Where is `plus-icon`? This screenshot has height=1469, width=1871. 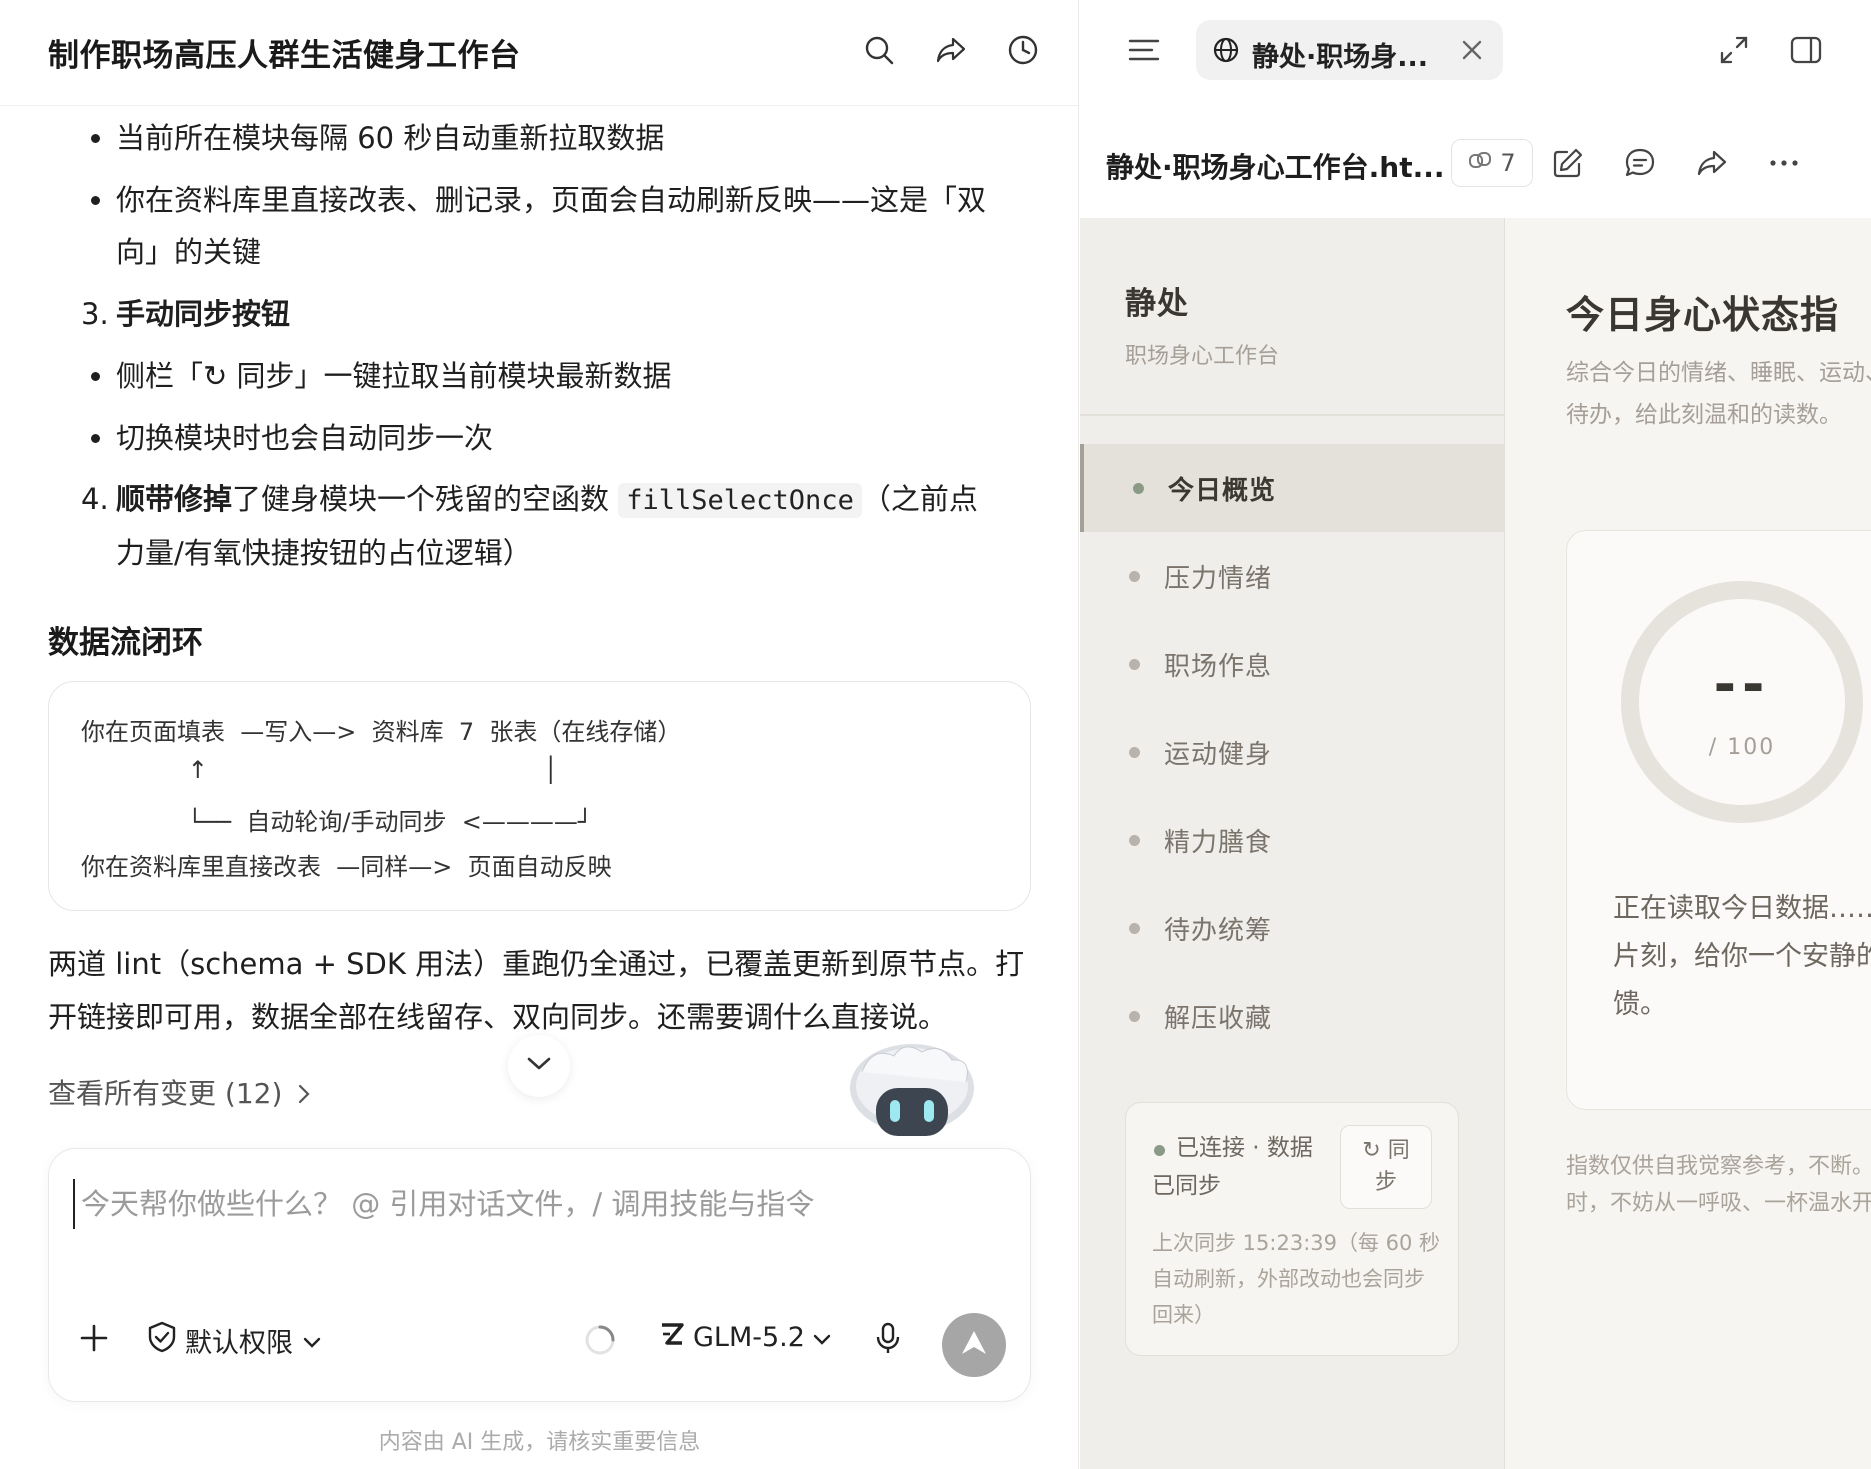 plus-icon is located at coordinates (94, 1341).